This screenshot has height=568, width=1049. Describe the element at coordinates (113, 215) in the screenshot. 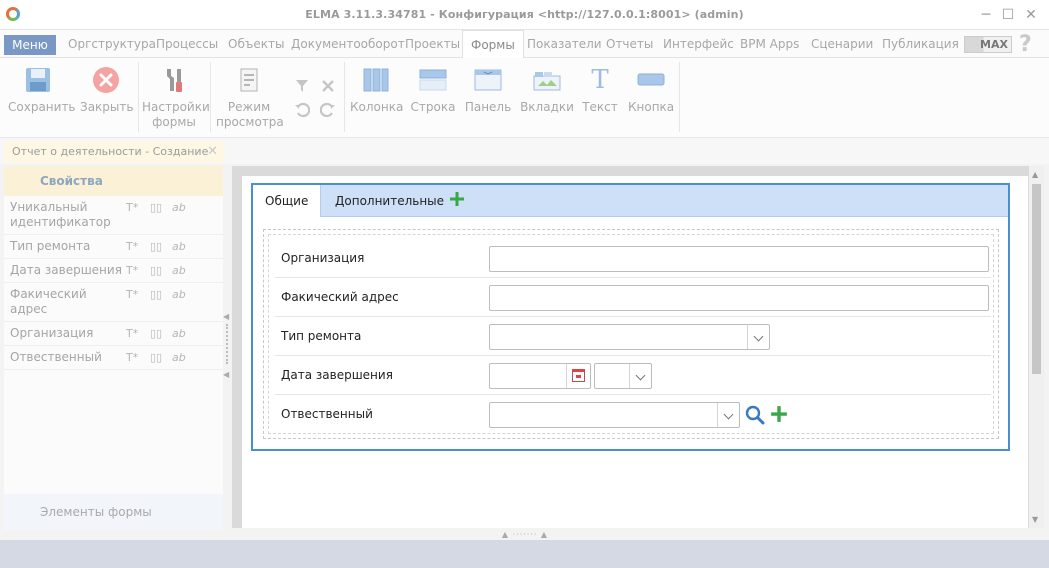

I see `property-item: Уникальный идентификатор T* ▯▯ ab` at that location.